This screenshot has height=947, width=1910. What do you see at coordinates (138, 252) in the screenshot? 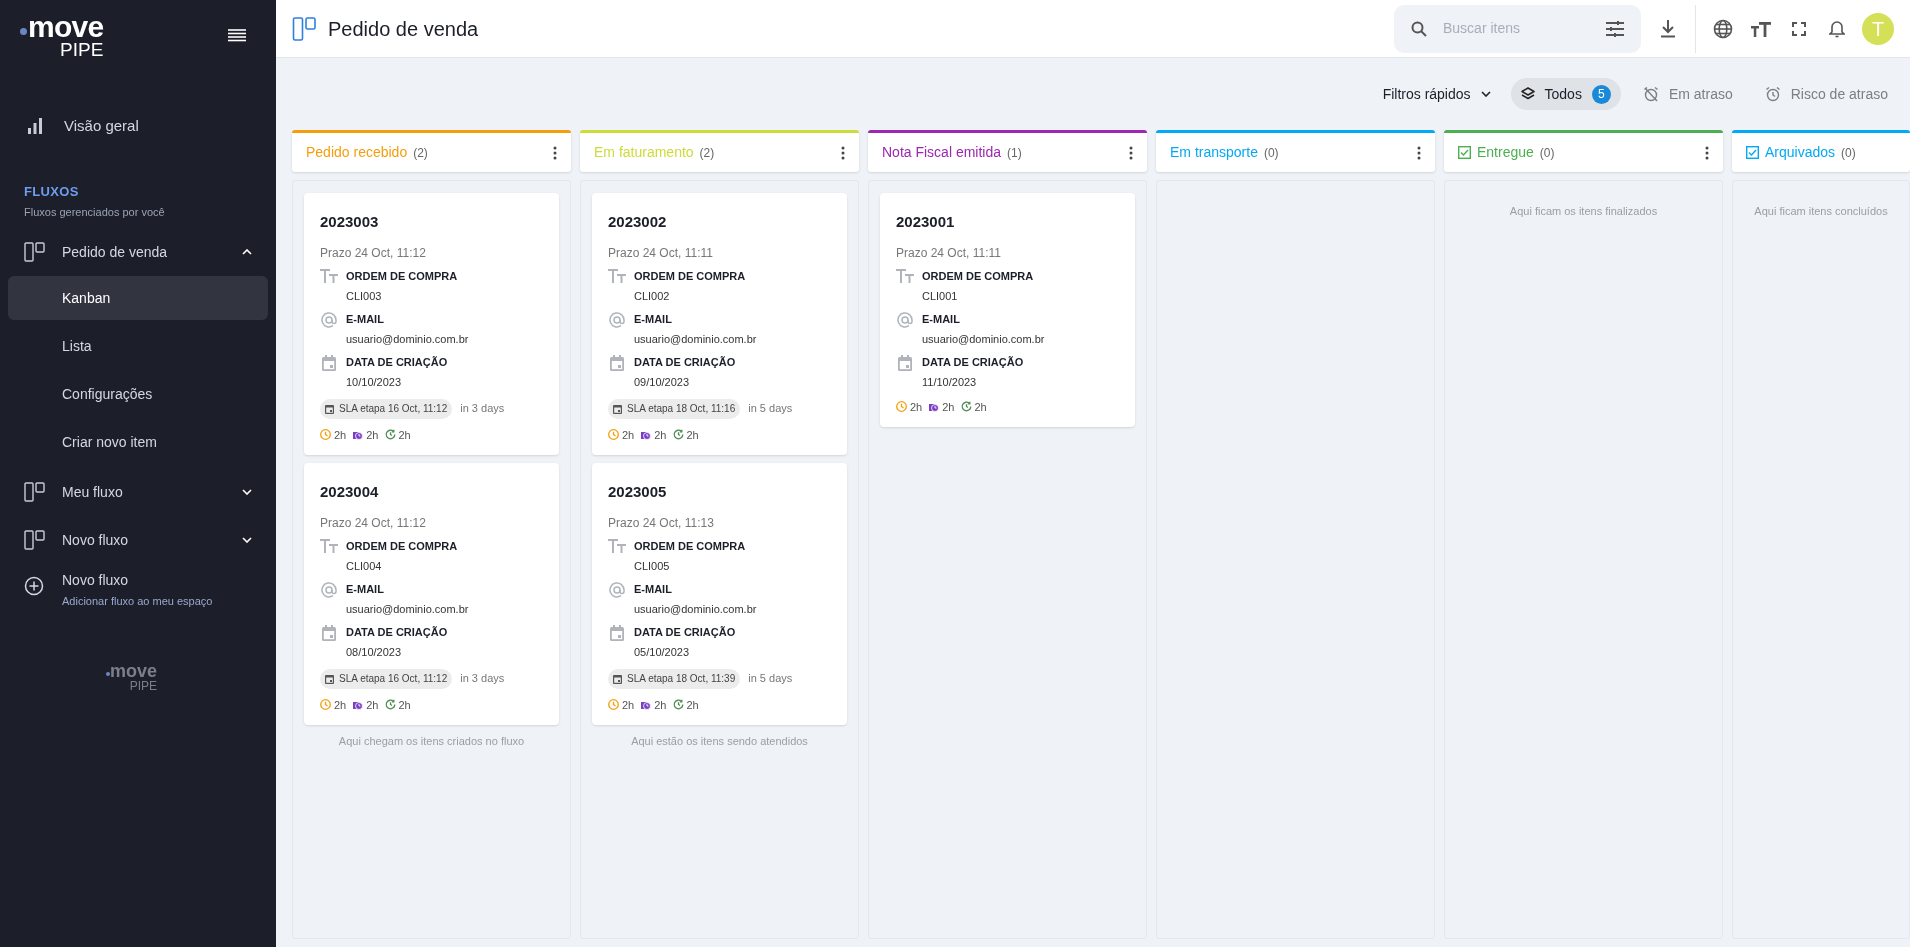
I see `flow-item: Pedido de venda` at bounding box center [138, 252].